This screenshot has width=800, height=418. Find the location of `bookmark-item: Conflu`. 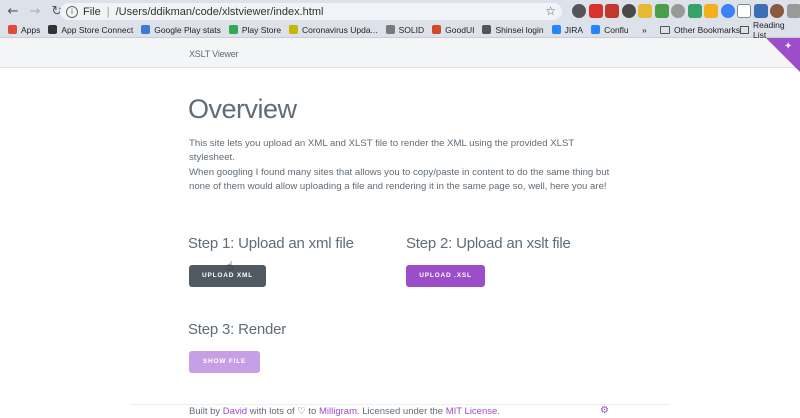

bookmark-item: Conflu is located at coordinates (610, 30).